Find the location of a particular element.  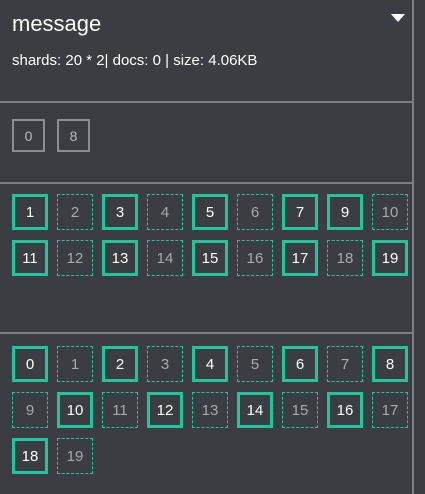

primary-shard: 1 is located at coordinates (30, 212).